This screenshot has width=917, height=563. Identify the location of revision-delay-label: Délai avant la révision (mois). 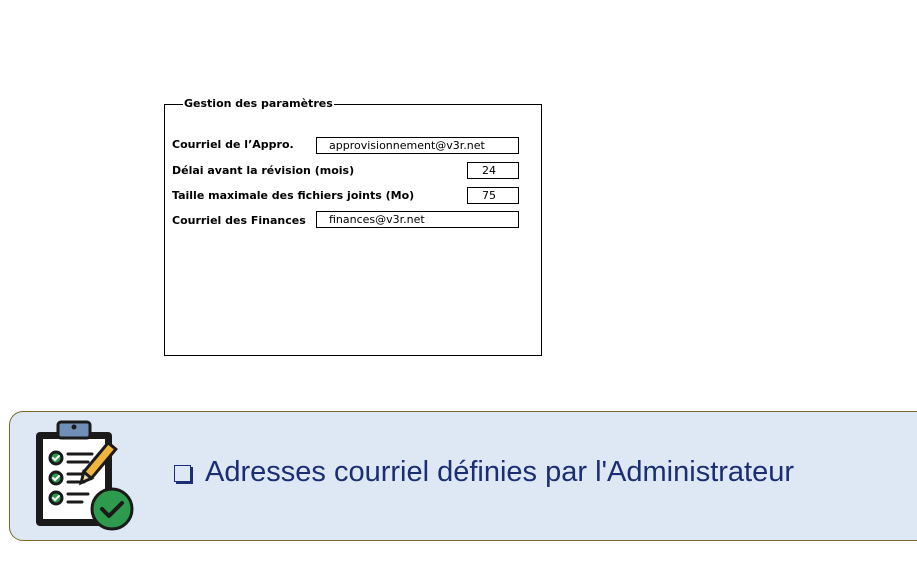
(263, 170).